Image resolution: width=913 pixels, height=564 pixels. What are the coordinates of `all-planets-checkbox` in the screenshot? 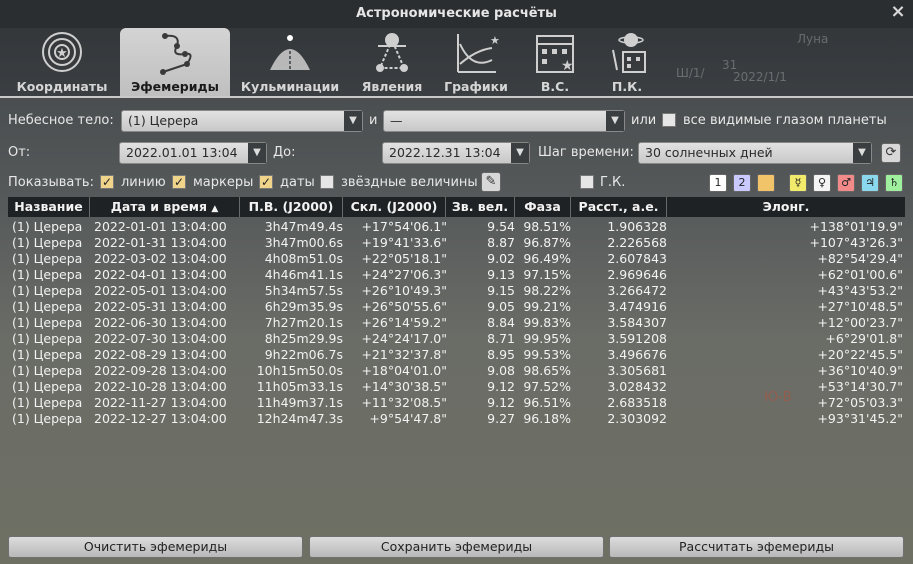 It's located at (669, 120).